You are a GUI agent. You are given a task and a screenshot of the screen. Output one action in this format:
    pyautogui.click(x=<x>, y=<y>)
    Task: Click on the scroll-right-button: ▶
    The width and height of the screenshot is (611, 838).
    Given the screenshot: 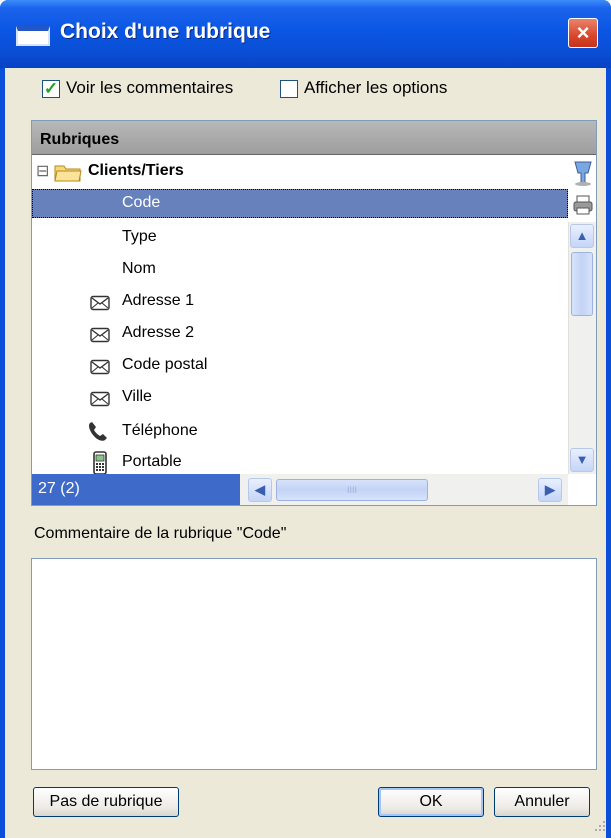 What is the action you would take?
    pyautogui.click(x=550, y=490)
    